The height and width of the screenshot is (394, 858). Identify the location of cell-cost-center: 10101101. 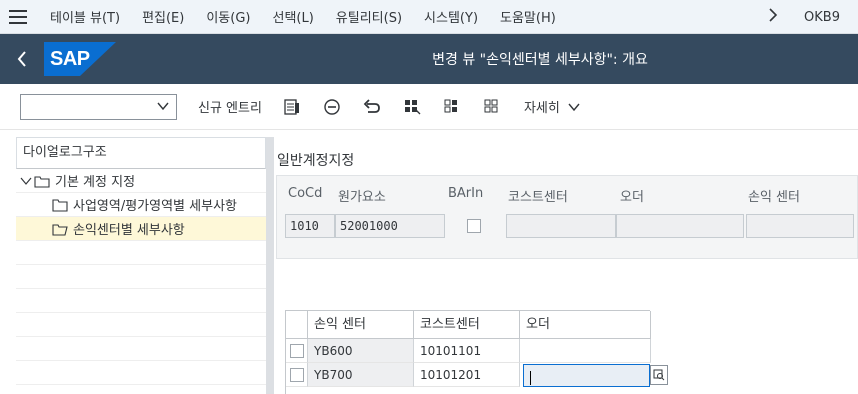
(467, 351).